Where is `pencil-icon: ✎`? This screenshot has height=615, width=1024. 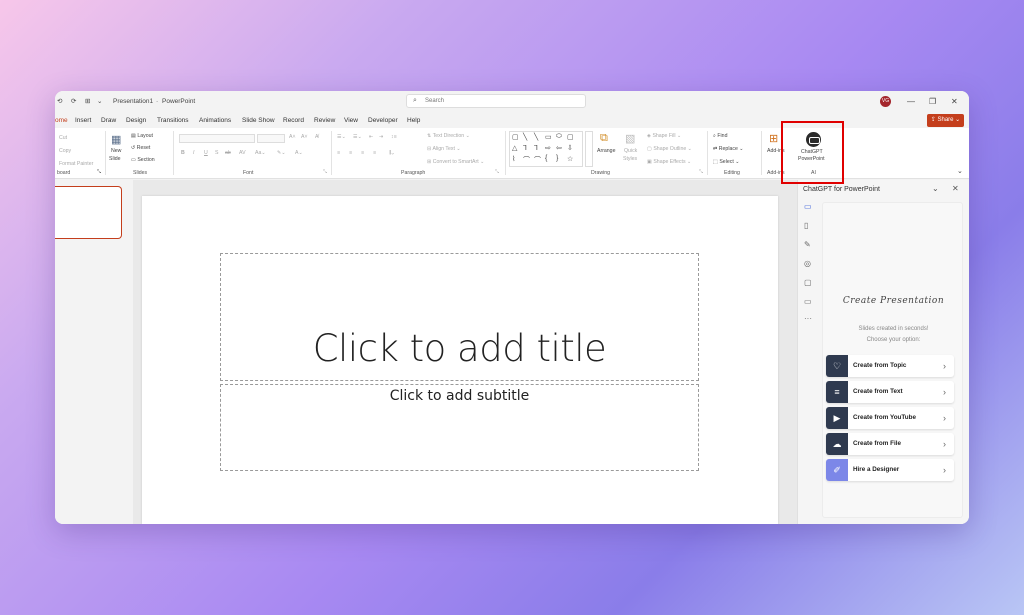 pencil-icon: ✎ is located at coordinates (807, 244).